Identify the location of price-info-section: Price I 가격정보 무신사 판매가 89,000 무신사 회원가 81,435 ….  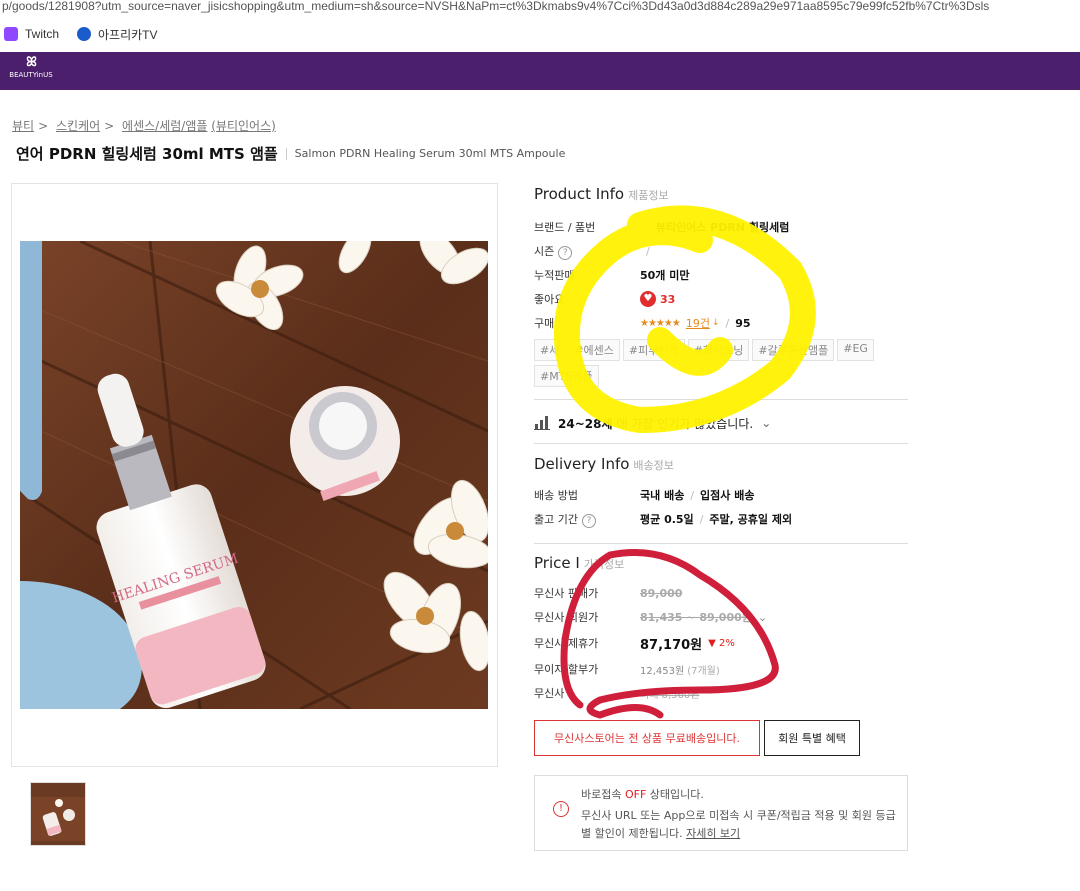
(721, 629).